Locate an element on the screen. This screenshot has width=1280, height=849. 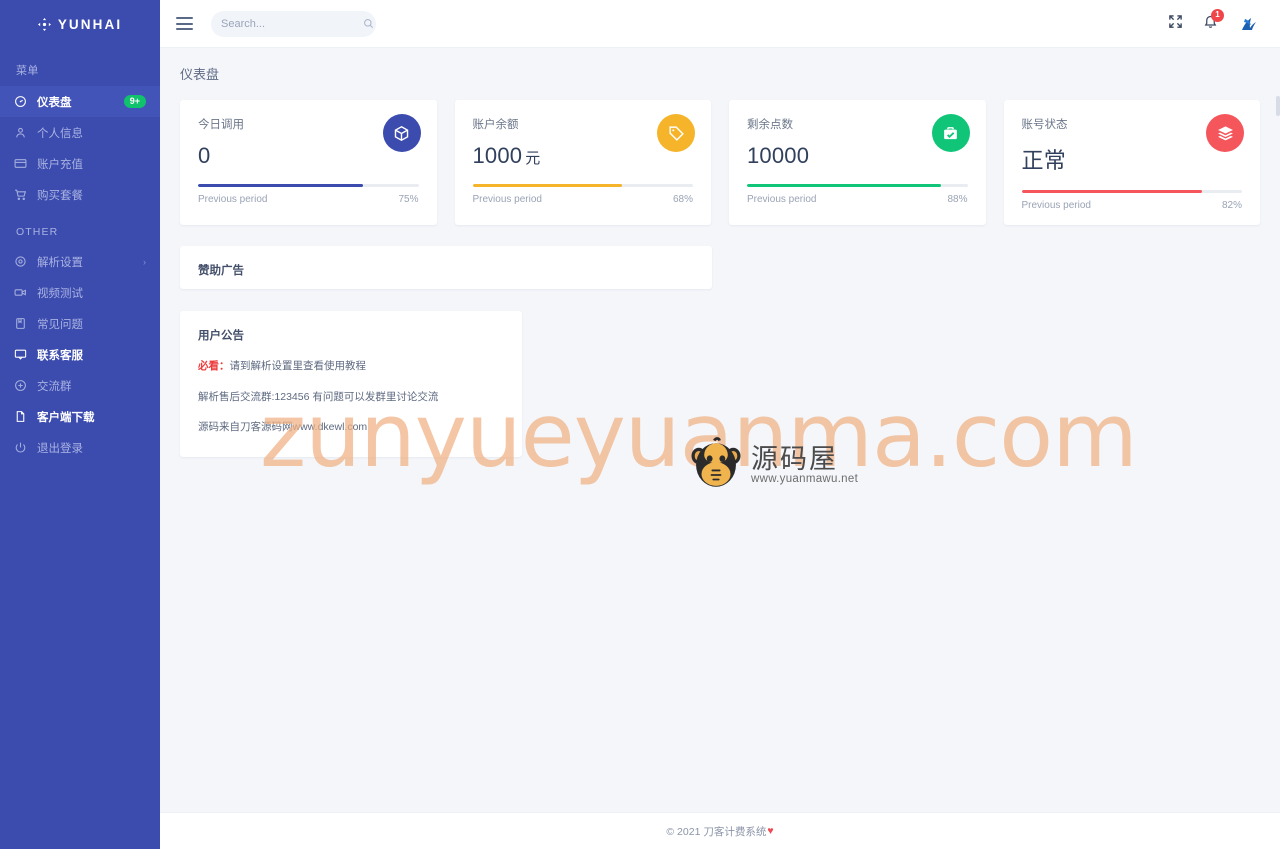
stat-value: 正常 is located at coordinates (1132, 159).